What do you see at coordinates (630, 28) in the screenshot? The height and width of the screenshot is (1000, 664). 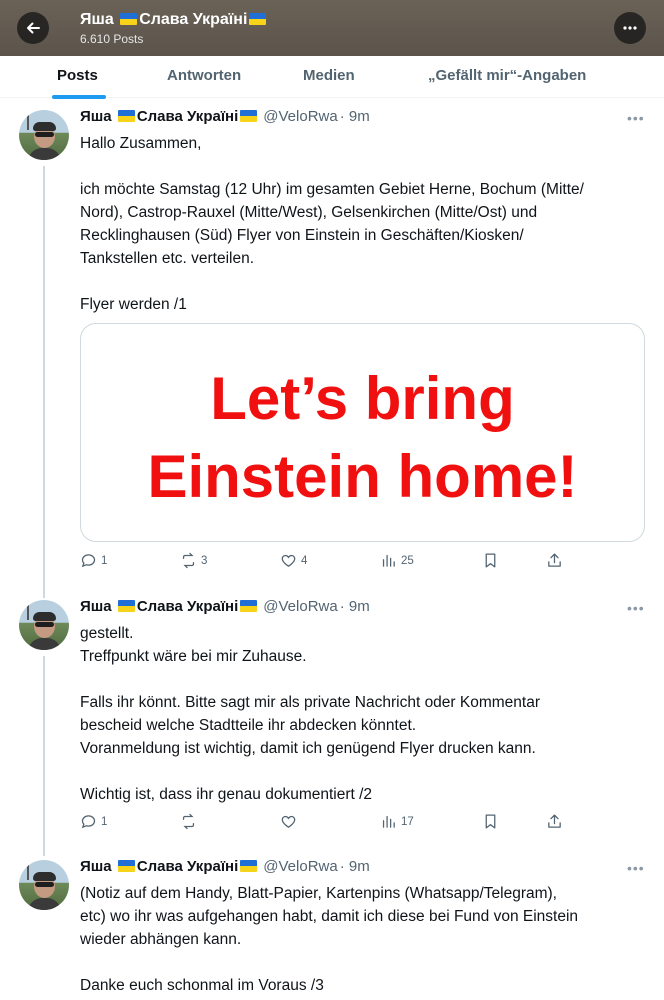 I see `more-options-button` at bounding box center [630, 28].